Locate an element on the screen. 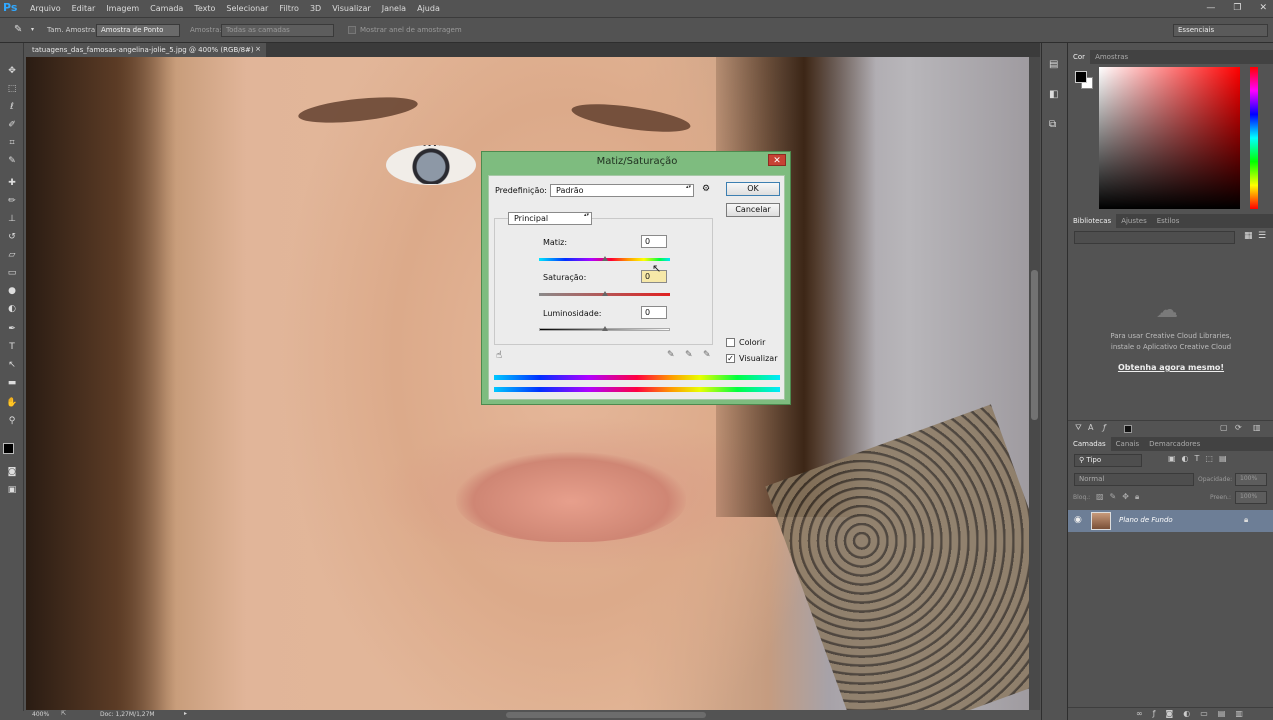 The image size is (1273, 720). stamp-tool-icon: ⊥ is located at coordinates (12, 219).